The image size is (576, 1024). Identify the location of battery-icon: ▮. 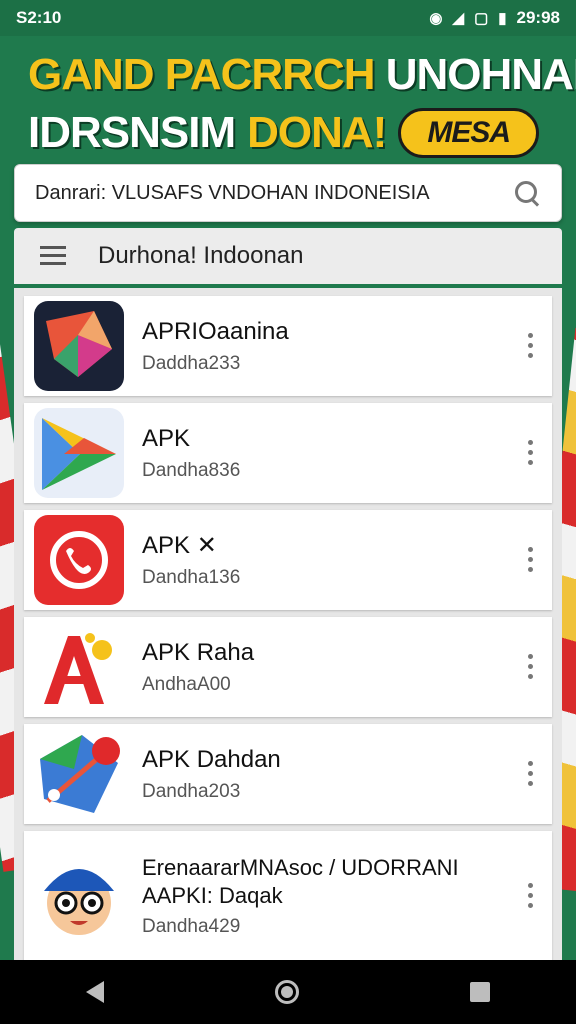
(502, 18).